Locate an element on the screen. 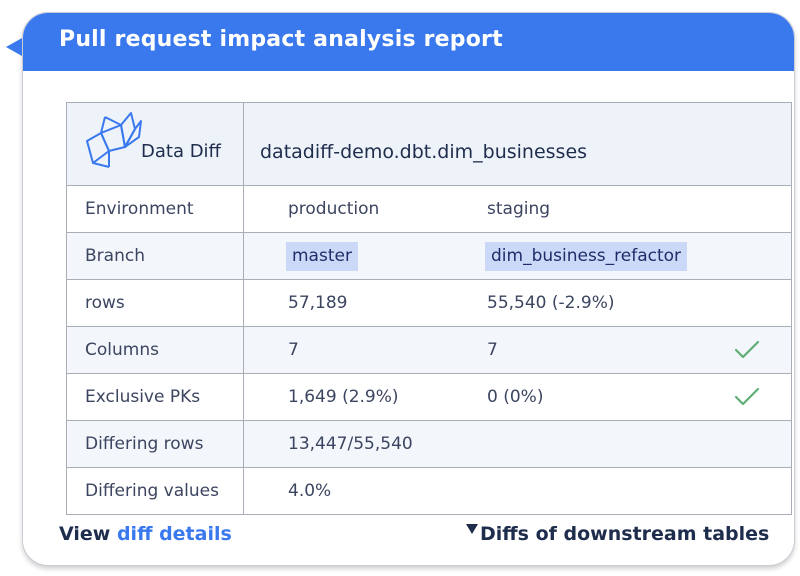  report-header: Pull request impact analysis report is located at coordinates (408, 42).